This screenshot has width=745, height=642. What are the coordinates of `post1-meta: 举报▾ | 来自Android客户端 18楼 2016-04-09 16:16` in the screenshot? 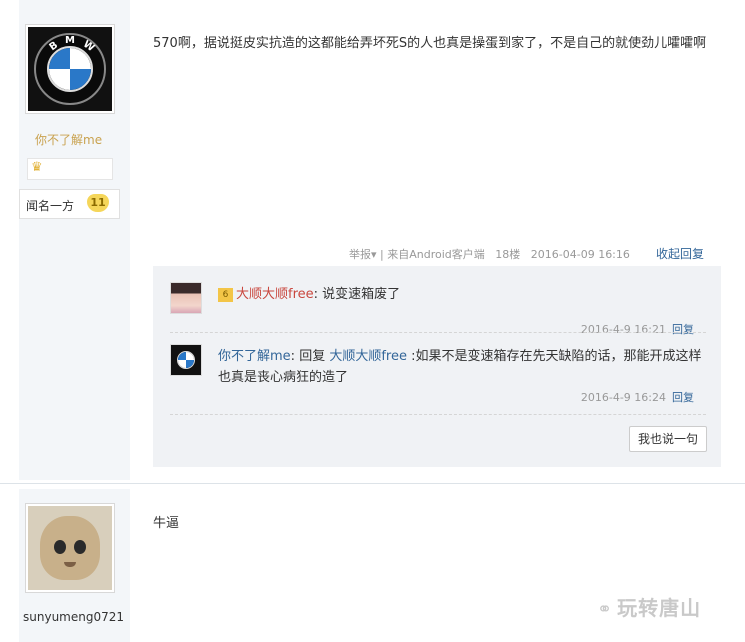 It's located at (489, 254).